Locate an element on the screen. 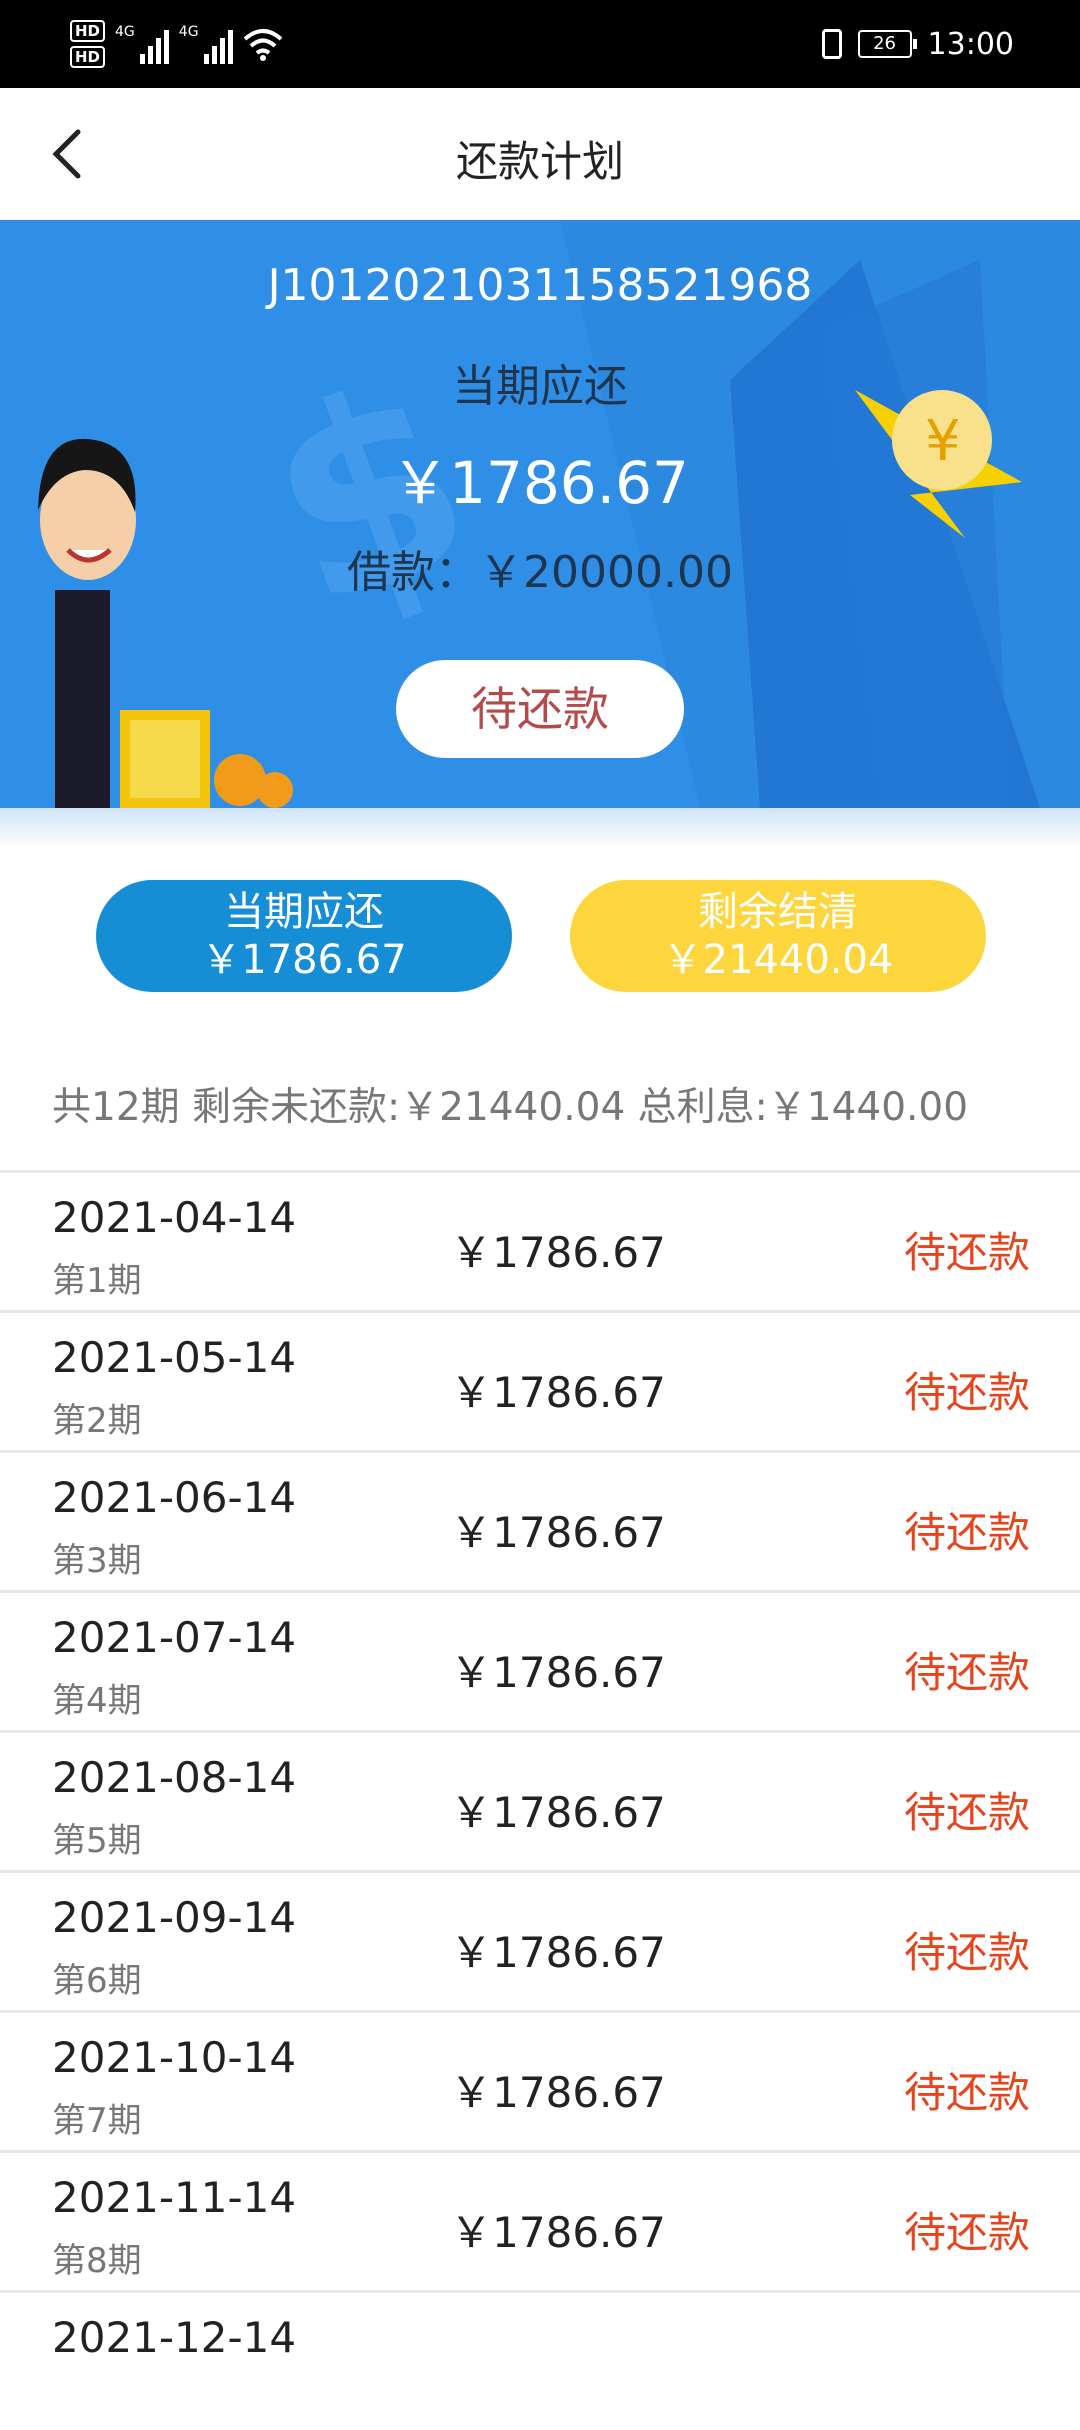  battery-icon: 26 is located at coordinates (887, 44).